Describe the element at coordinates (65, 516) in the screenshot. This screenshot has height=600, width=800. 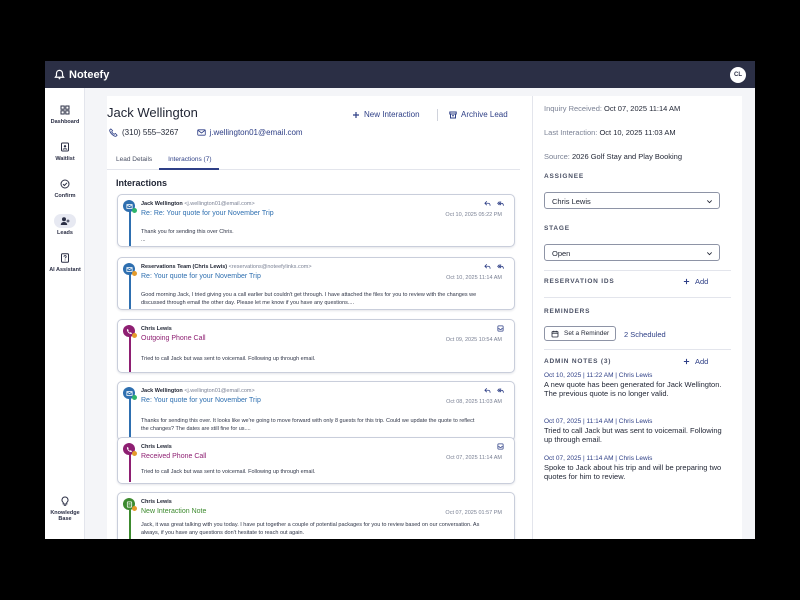
I see `sidebar-item-label: Knowledge Base` at that location.